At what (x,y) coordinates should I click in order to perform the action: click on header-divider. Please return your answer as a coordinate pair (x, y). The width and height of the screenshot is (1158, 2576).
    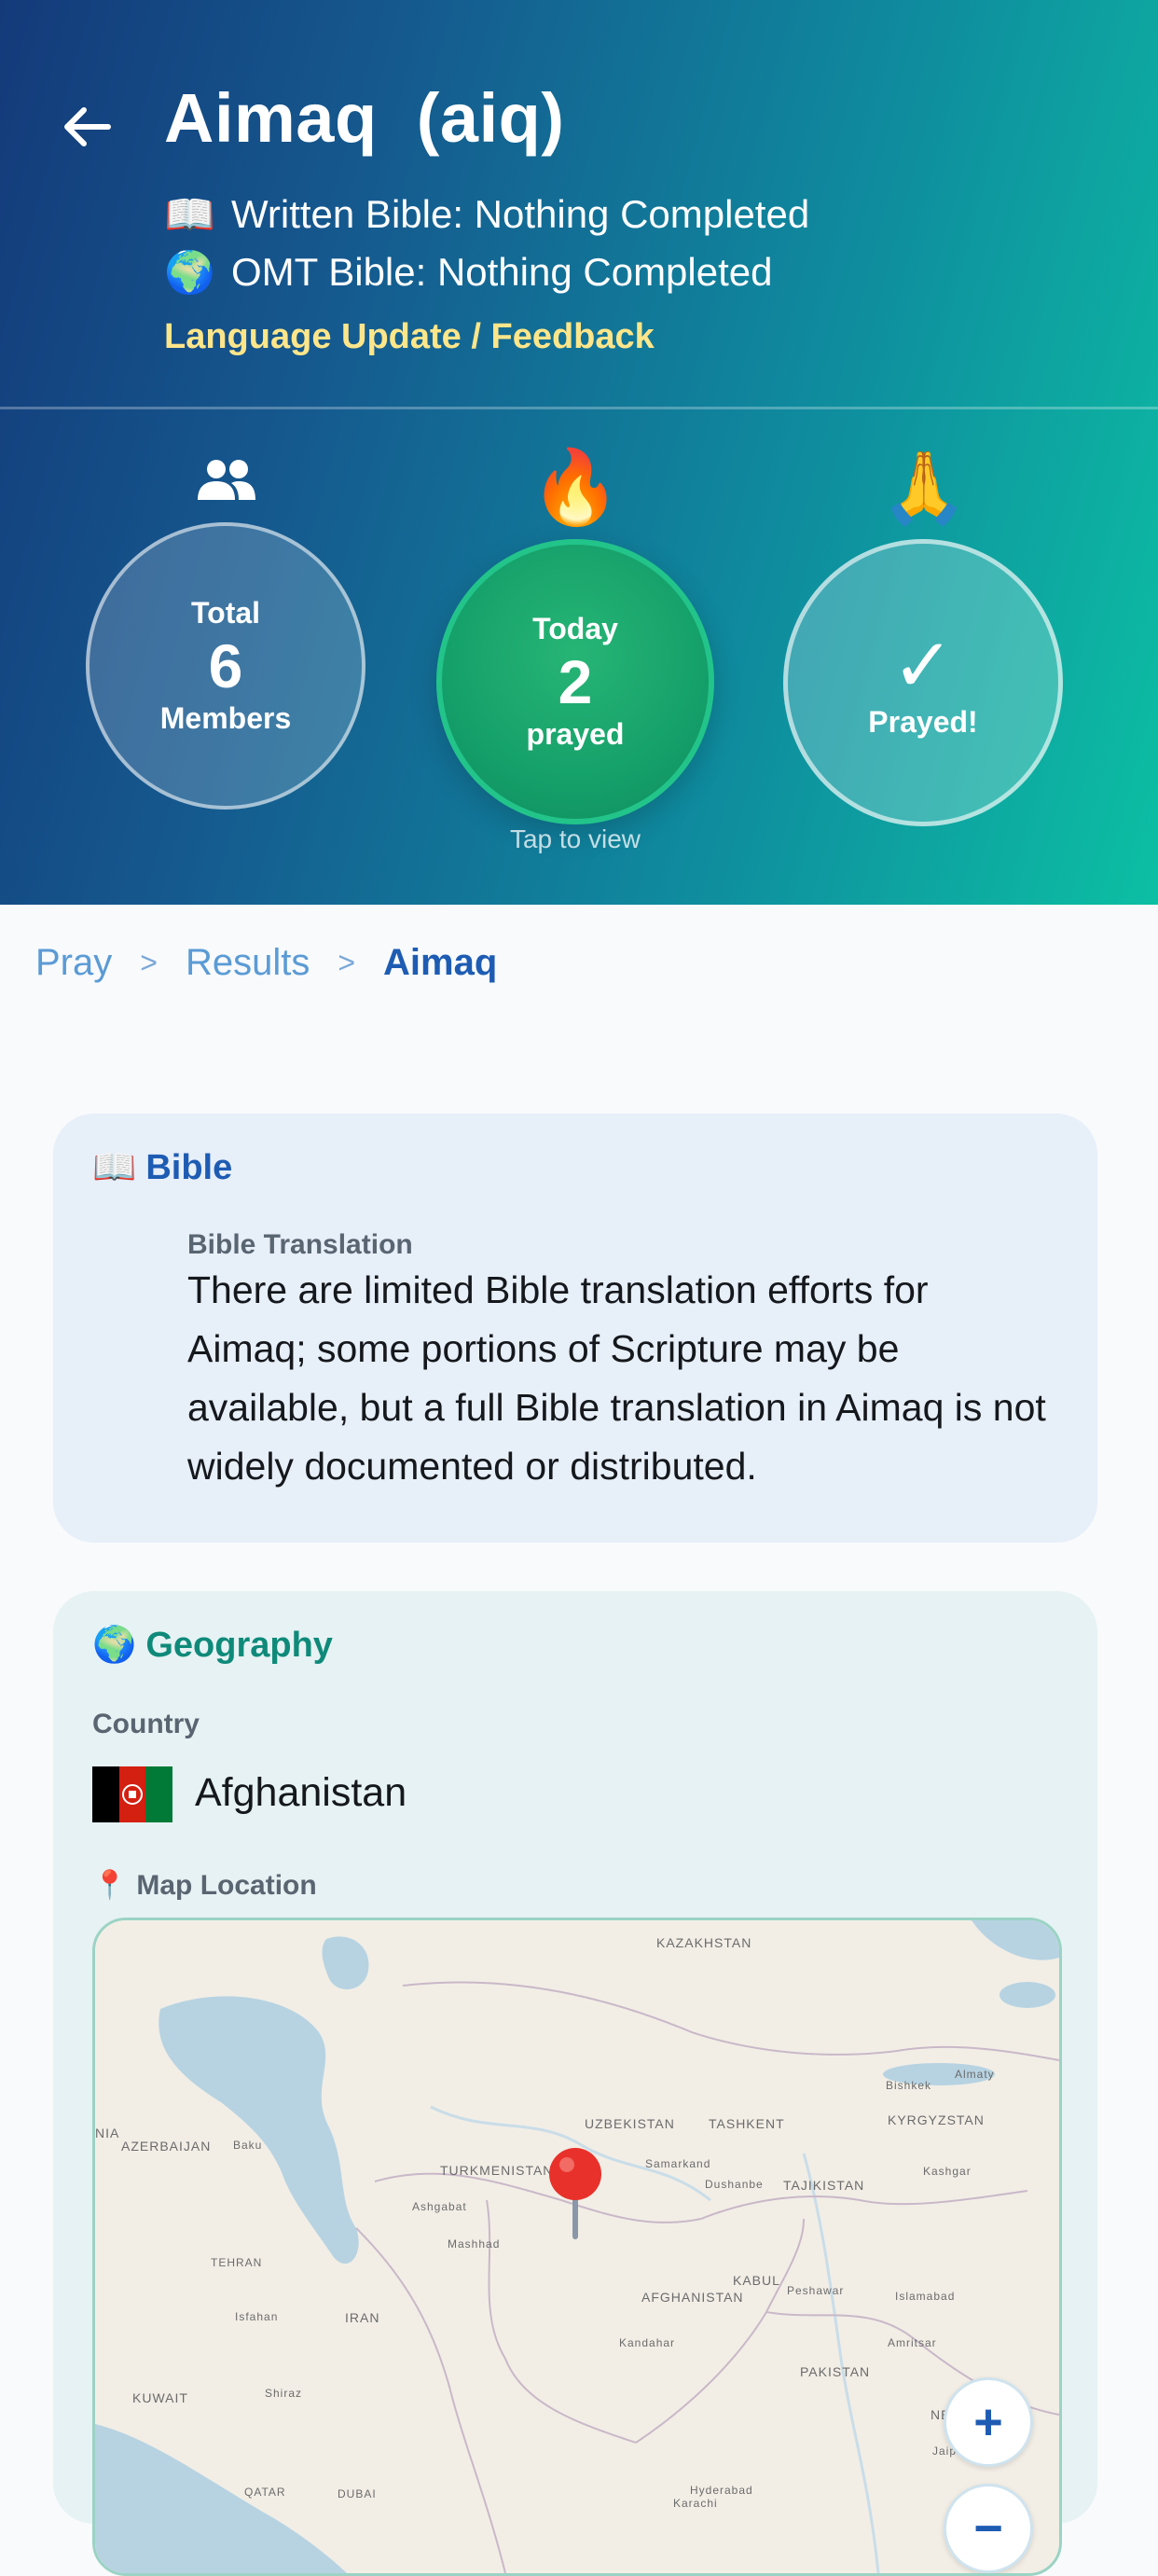
    Looking at the image, I should click on (579, 408).